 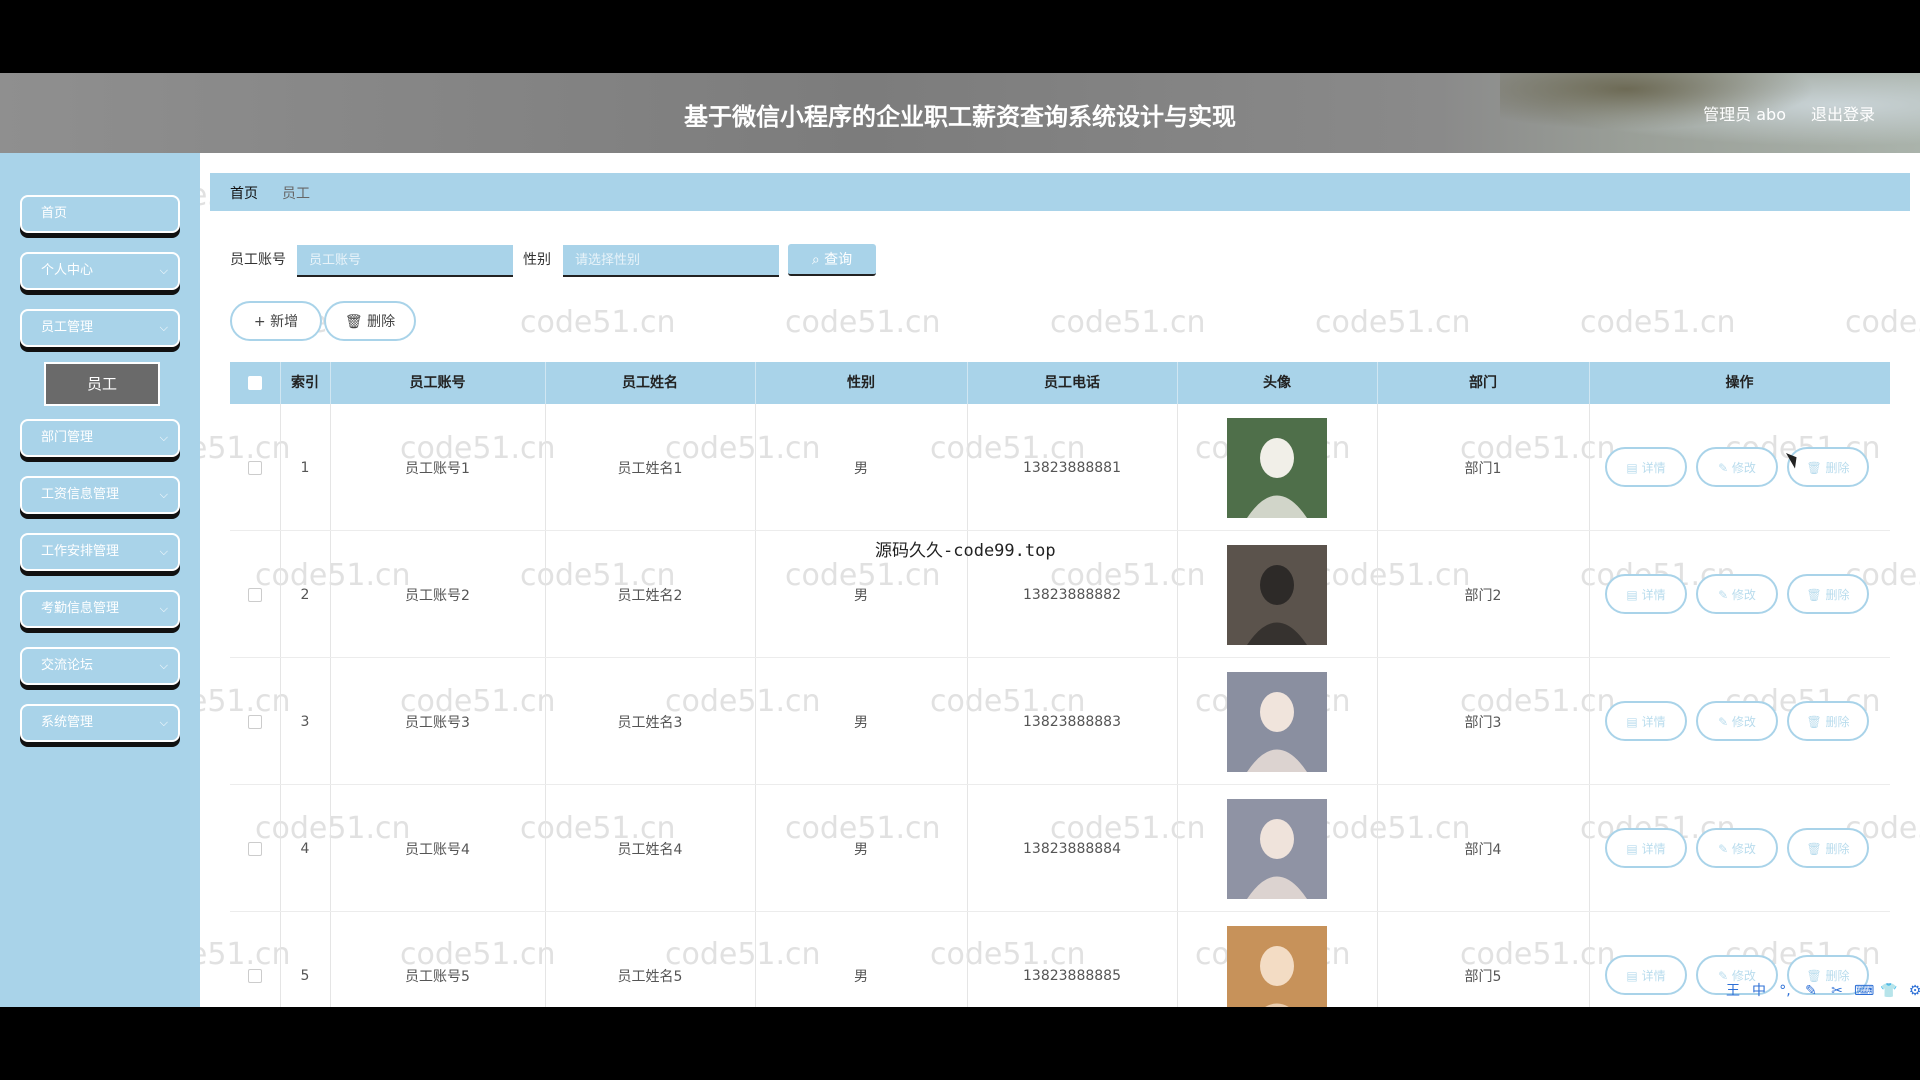 What do you see at coordinates (1811, 991) in the screenshot?
I see `ime-toolbar-icon: ✎` at bounding box center [1811, 991].